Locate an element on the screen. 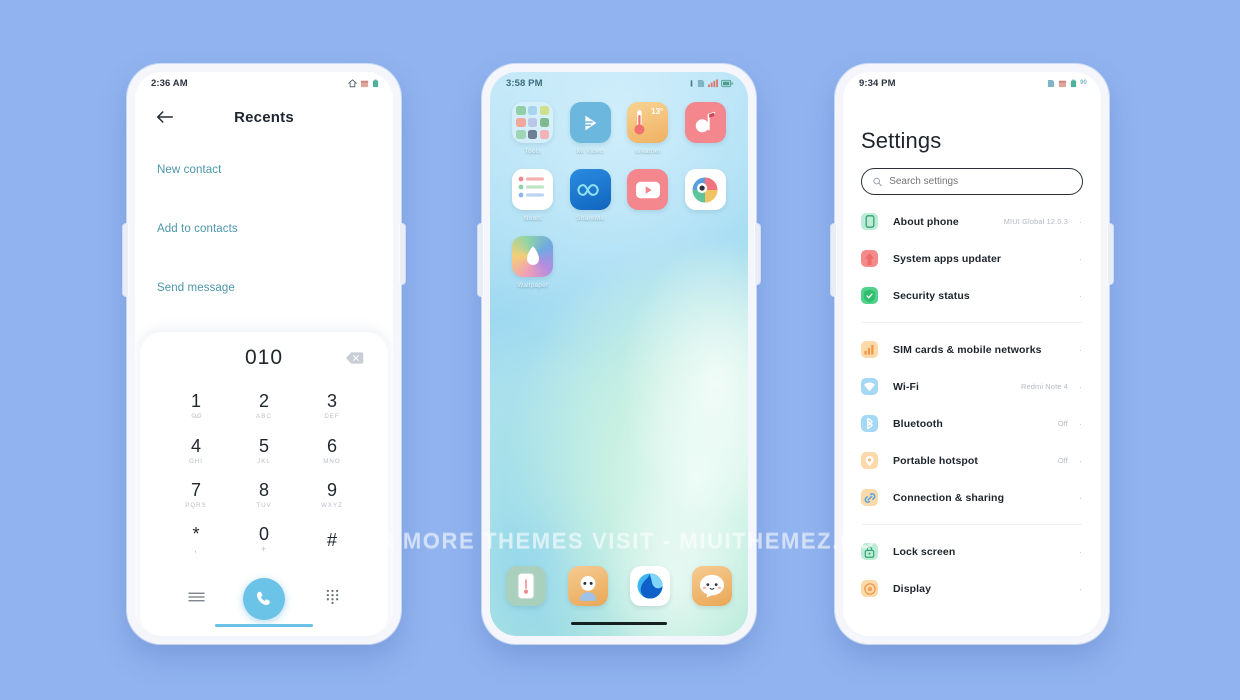  key-2: 2 ABC is located at coordinates (264, 406).